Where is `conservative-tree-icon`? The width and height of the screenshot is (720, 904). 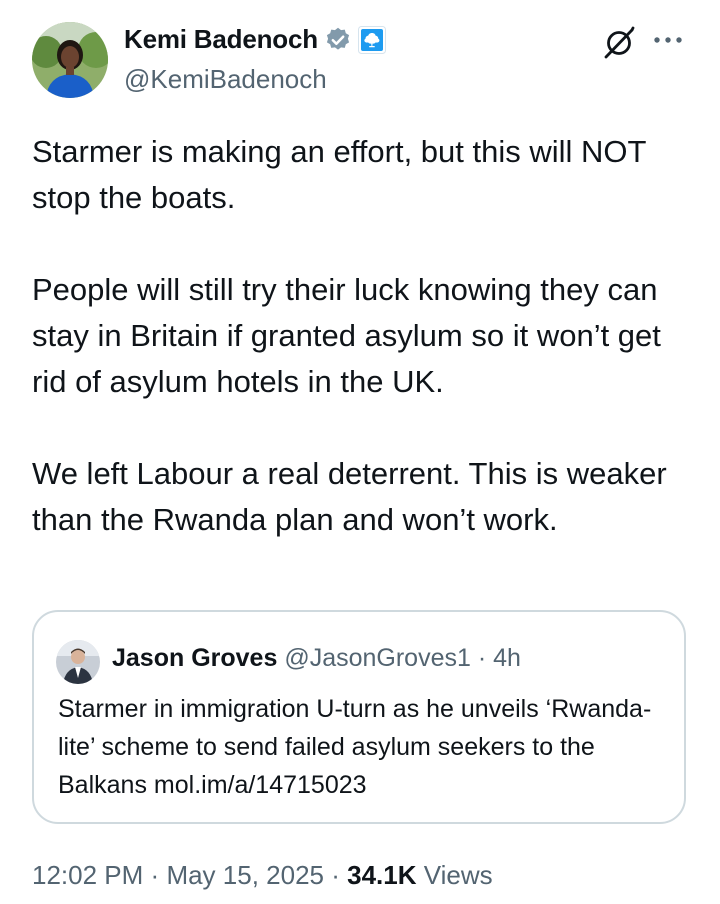
conservative-tree-icon is located at coordinates (371, 39).